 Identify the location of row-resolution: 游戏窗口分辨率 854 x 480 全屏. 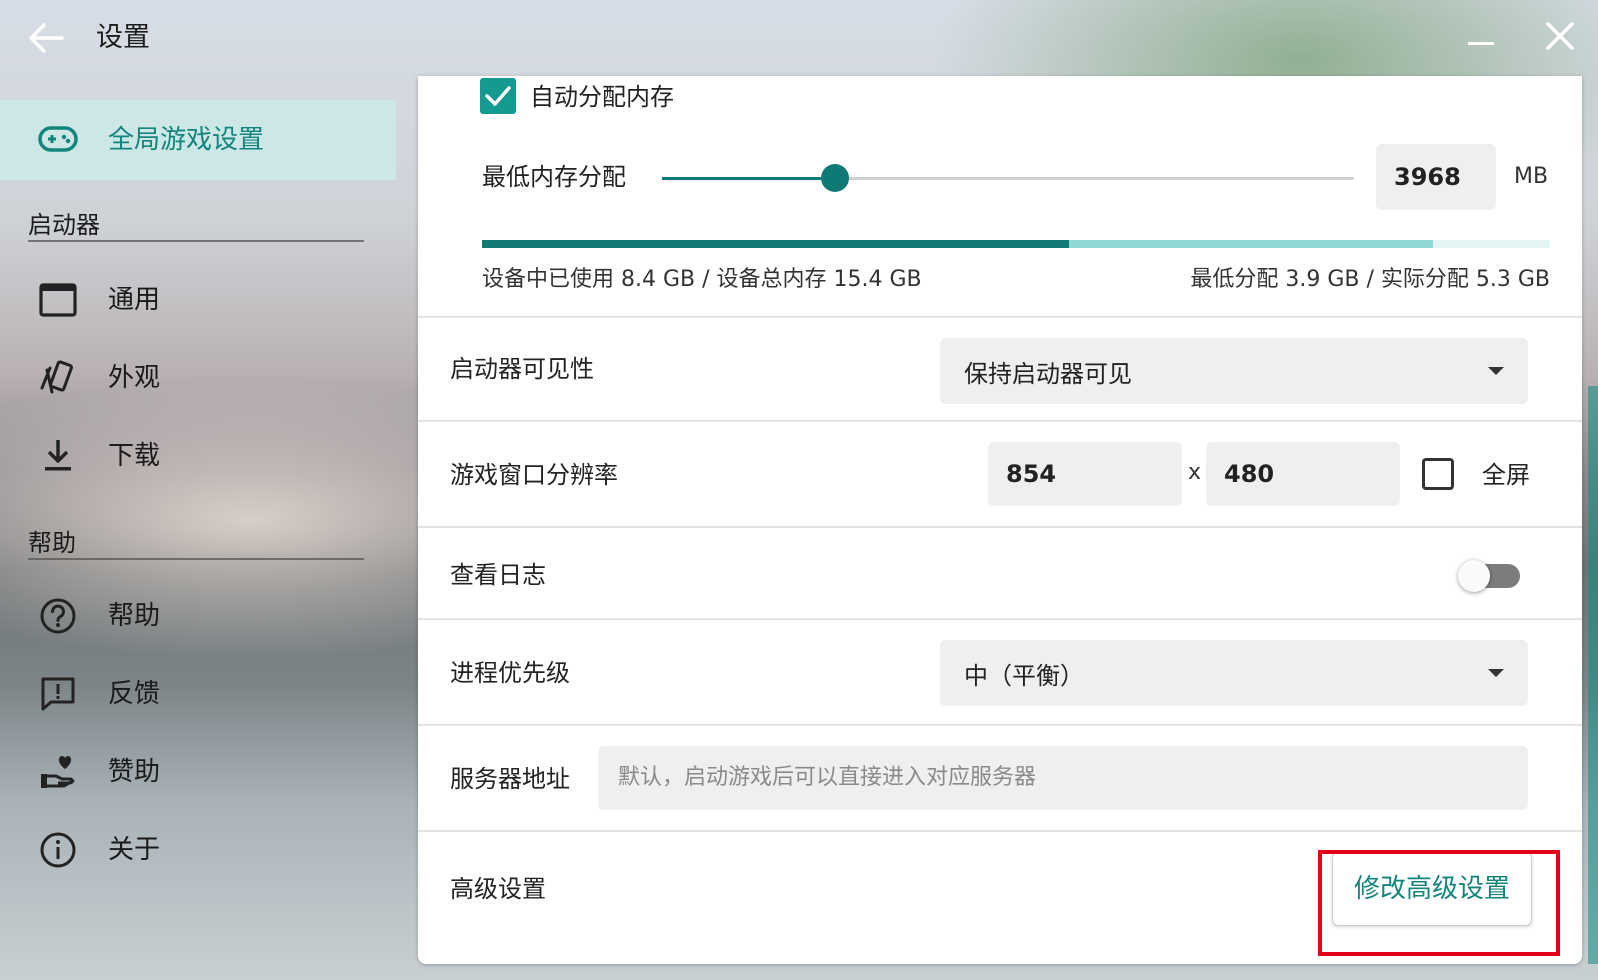
(1000, 473).